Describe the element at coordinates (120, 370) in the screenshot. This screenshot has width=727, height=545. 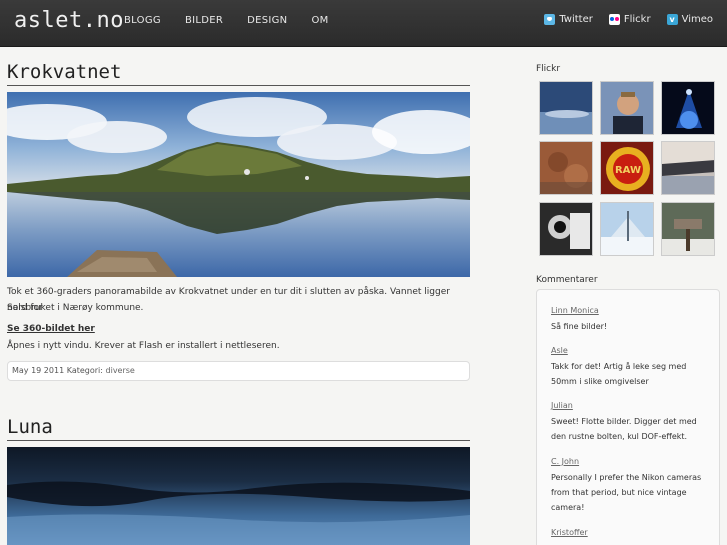
I see `category-link: diverse` at that location.